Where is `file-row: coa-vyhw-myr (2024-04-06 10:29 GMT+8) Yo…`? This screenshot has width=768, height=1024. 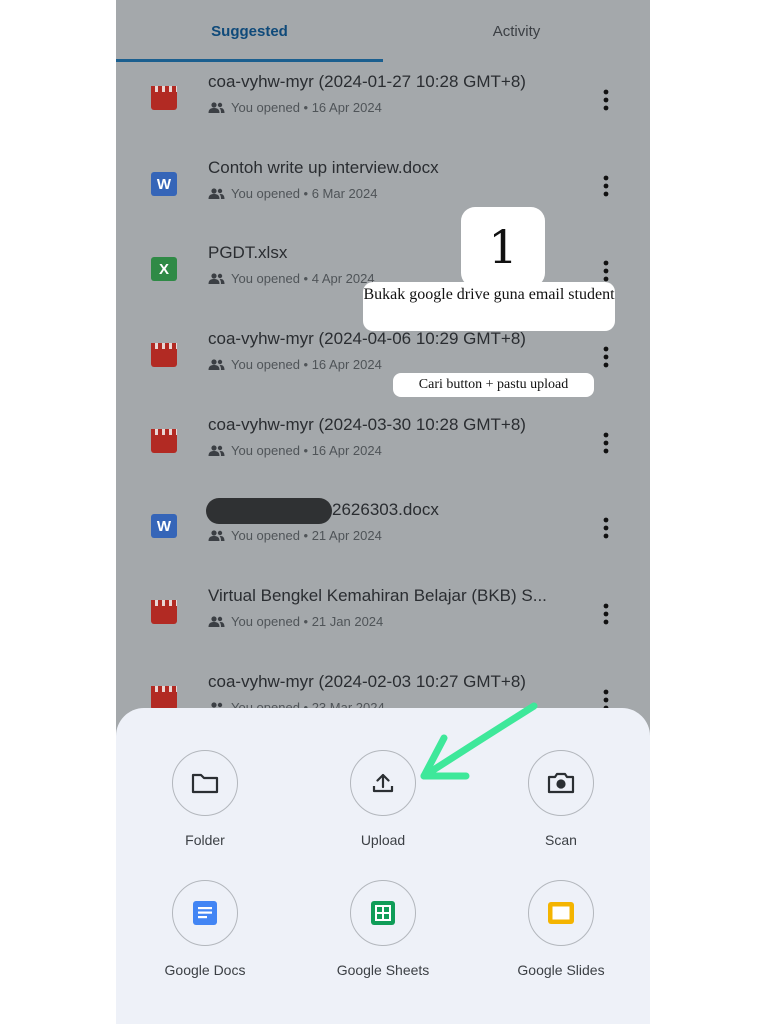
file-row: coa-vyhw-myr (2024-04-06 10:29 GMT+8) Yo… is located at coordinates (383, 372).